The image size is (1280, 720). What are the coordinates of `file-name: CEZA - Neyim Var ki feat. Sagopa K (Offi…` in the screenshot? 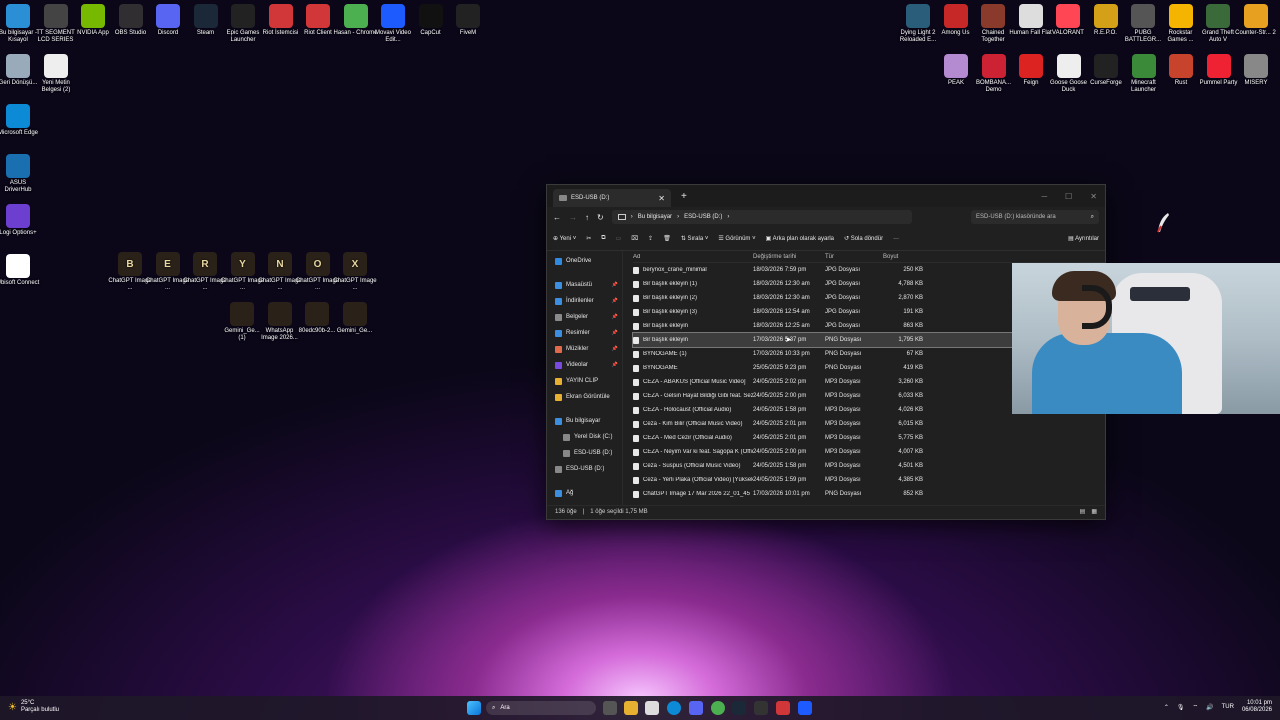 It's located at (698, 452).